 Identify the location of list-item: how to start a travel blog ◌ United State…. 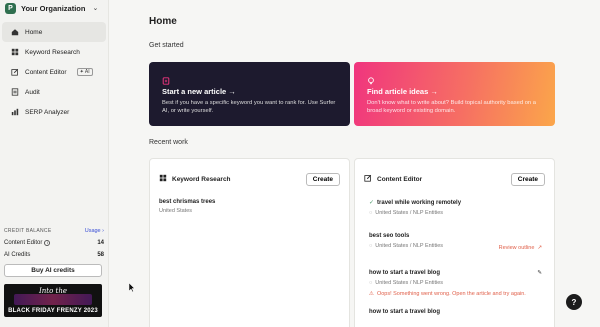
(454, 283).